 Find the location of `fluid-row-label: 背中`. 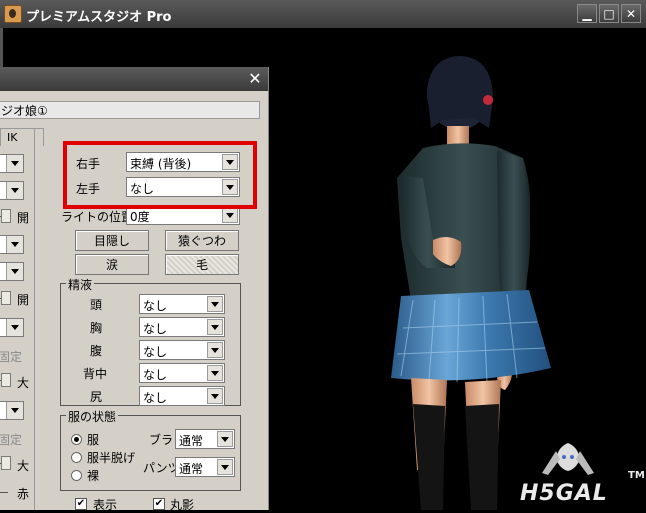

fluid-row-label: 背中 is located at coordinates (95, 374).